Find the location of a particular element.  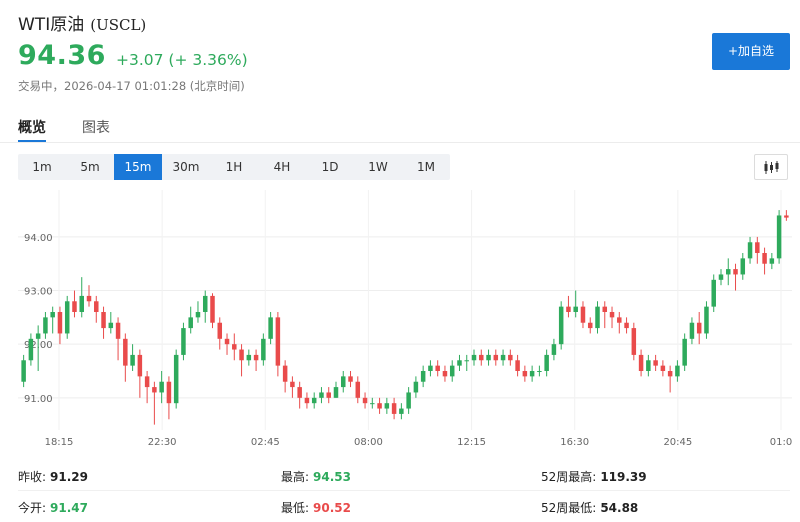

stat-label: 今开: is located at coordinates (32, 508).